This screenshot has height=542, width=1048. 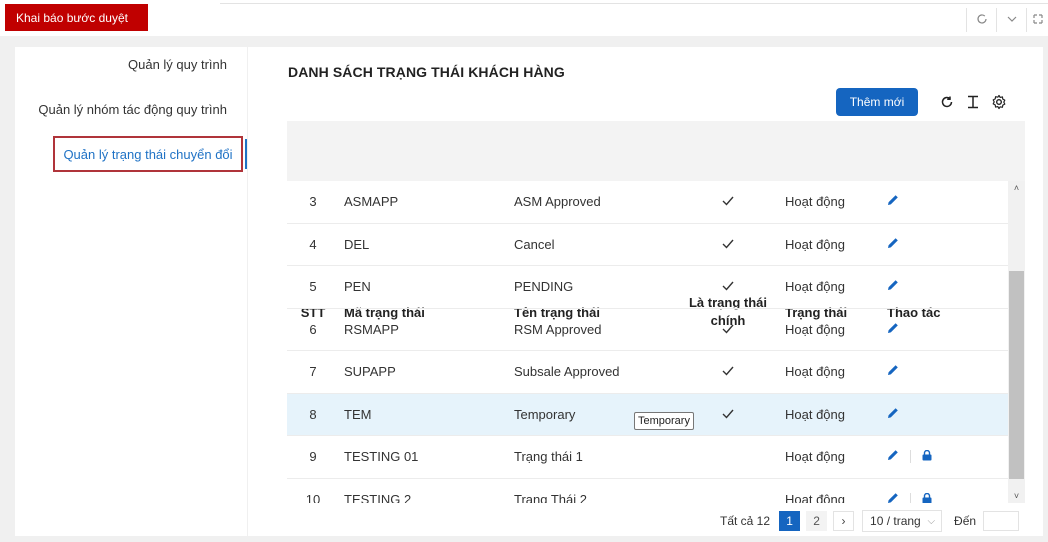 What do you see at coordinates (656, 330) in the screenshot?
I see `table-row: 6 RSMAPP RSM Approved Hoạt động` at bounding box center [656, 330].